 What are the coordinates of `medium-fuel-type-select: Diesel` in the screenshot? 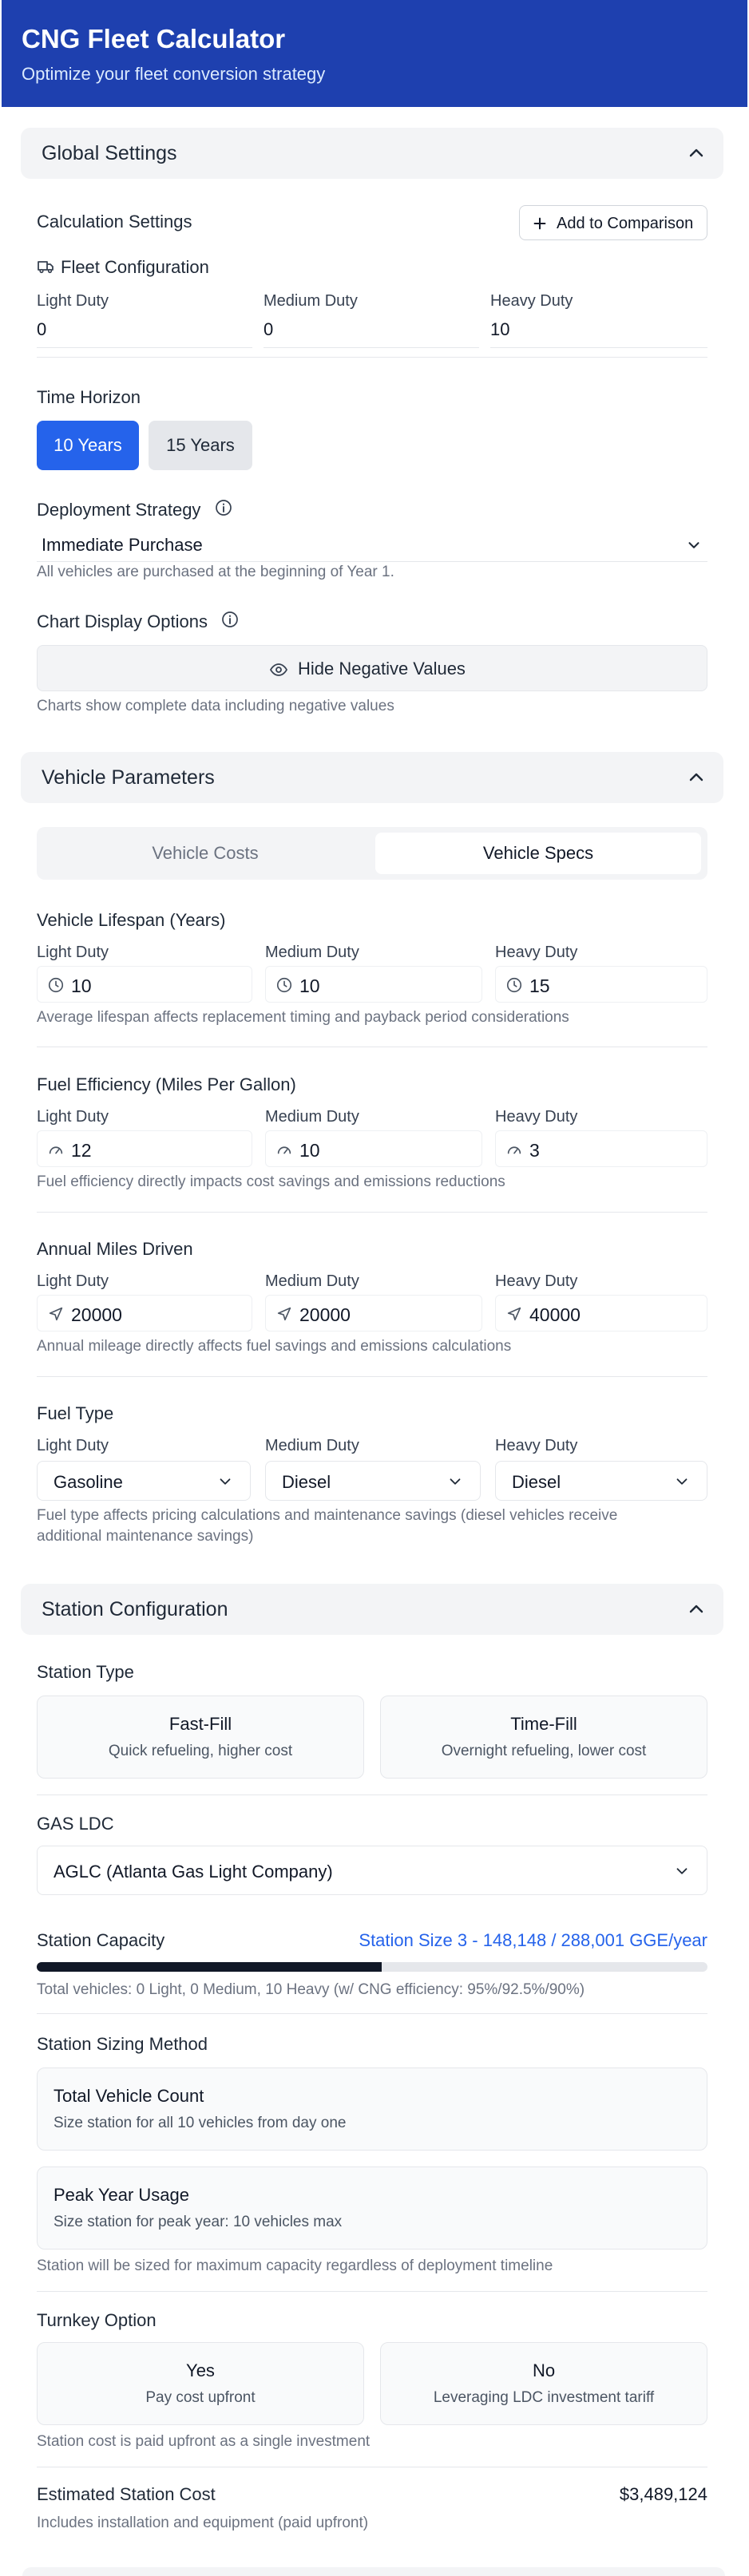 It's located at (373, 1481).